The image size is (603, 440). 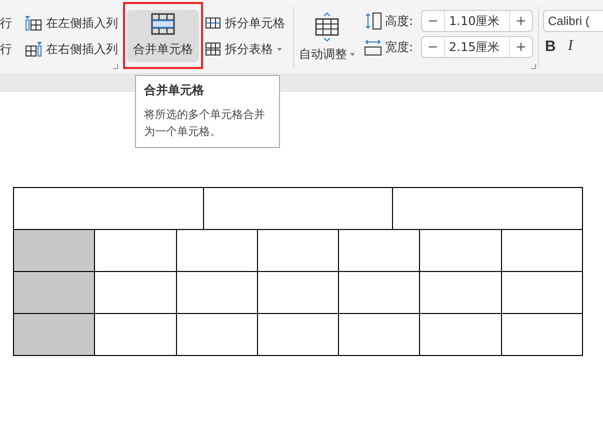 What do you see at coordinates (205, 123) in the screenshot?
I see `tooltip-text: 将所选的多个单元格合并为一个单元格。` at bounding box center [205, 123].